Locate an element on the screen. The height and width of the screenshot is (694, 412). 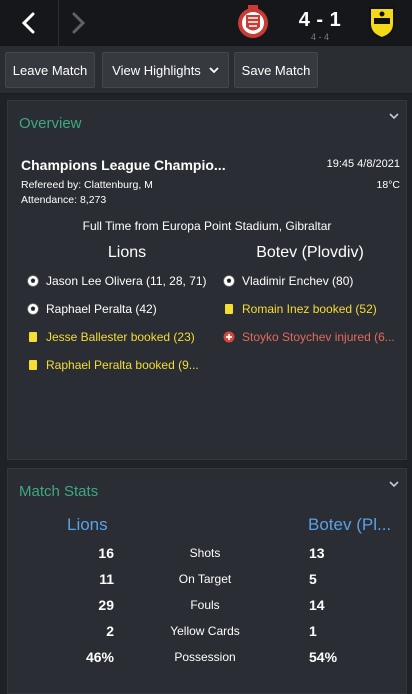
stat-home-value: 2 is located at coordinates (110, 631).